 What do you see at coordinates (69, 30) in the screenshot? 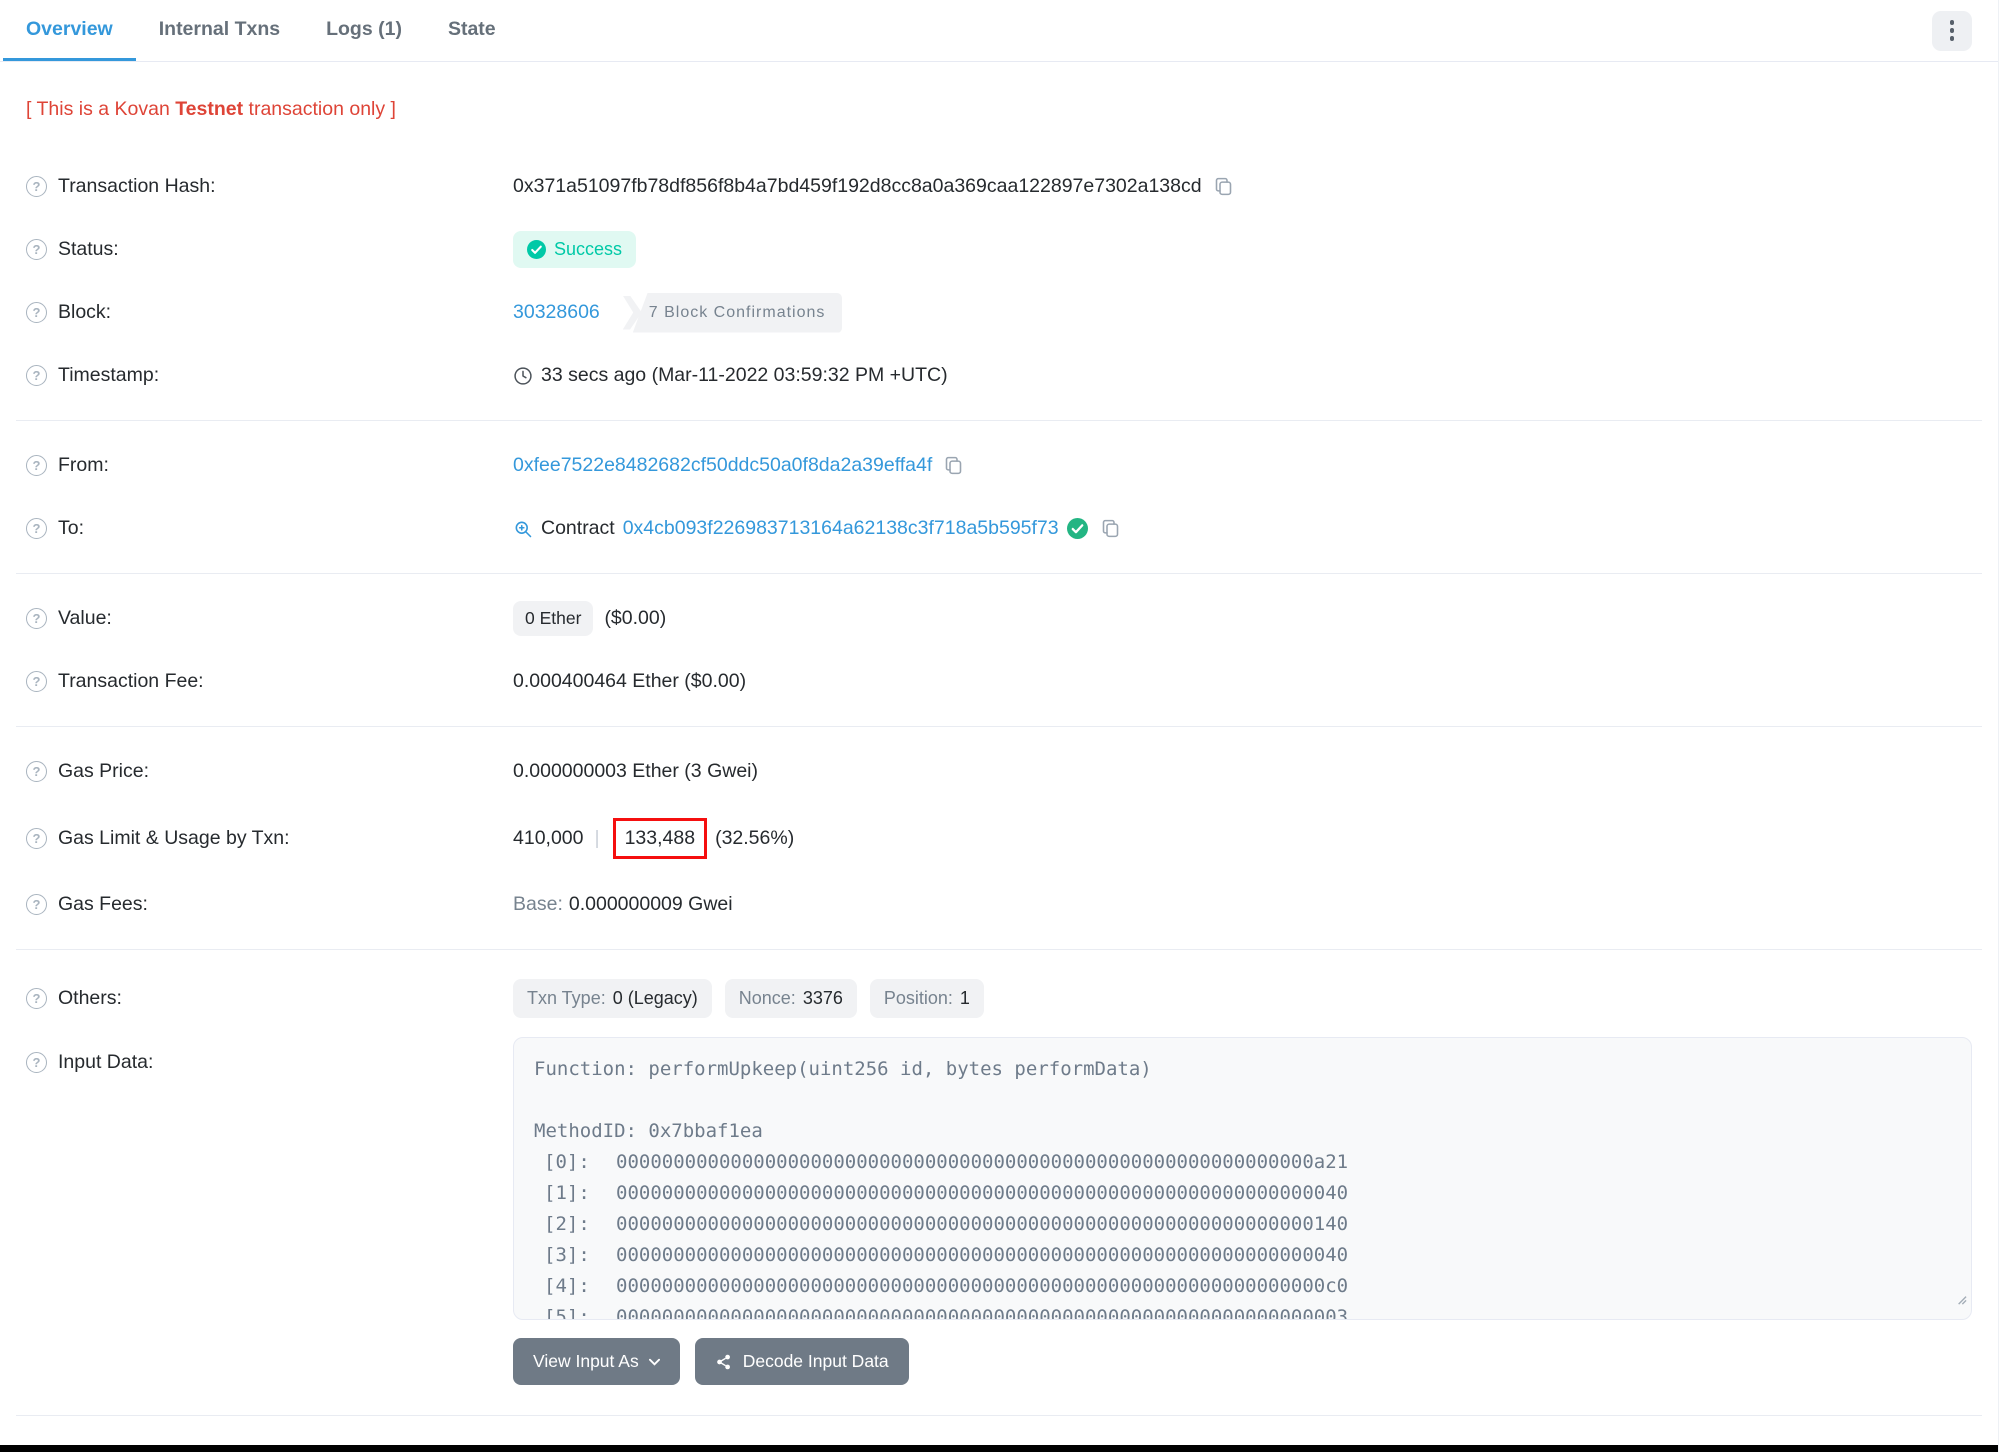
I see `tab-overview: Overview` at bounding box center [69, 30].